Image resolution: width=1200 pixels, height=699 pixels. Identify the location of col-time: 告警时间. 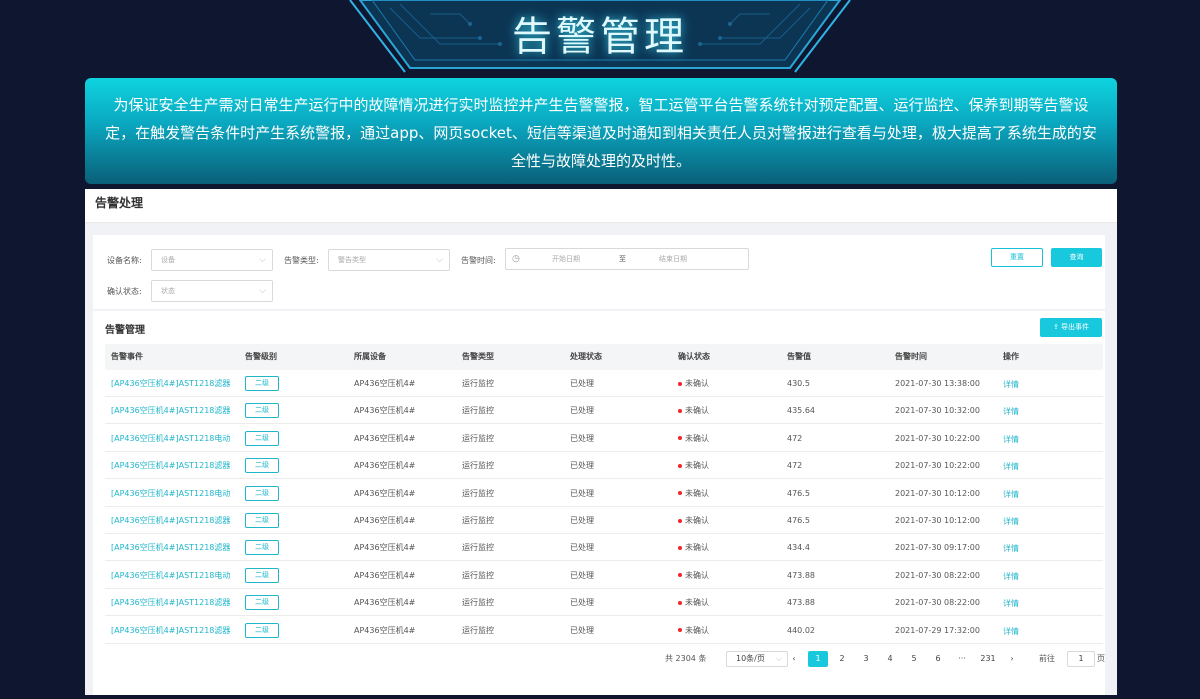
(911, 356).